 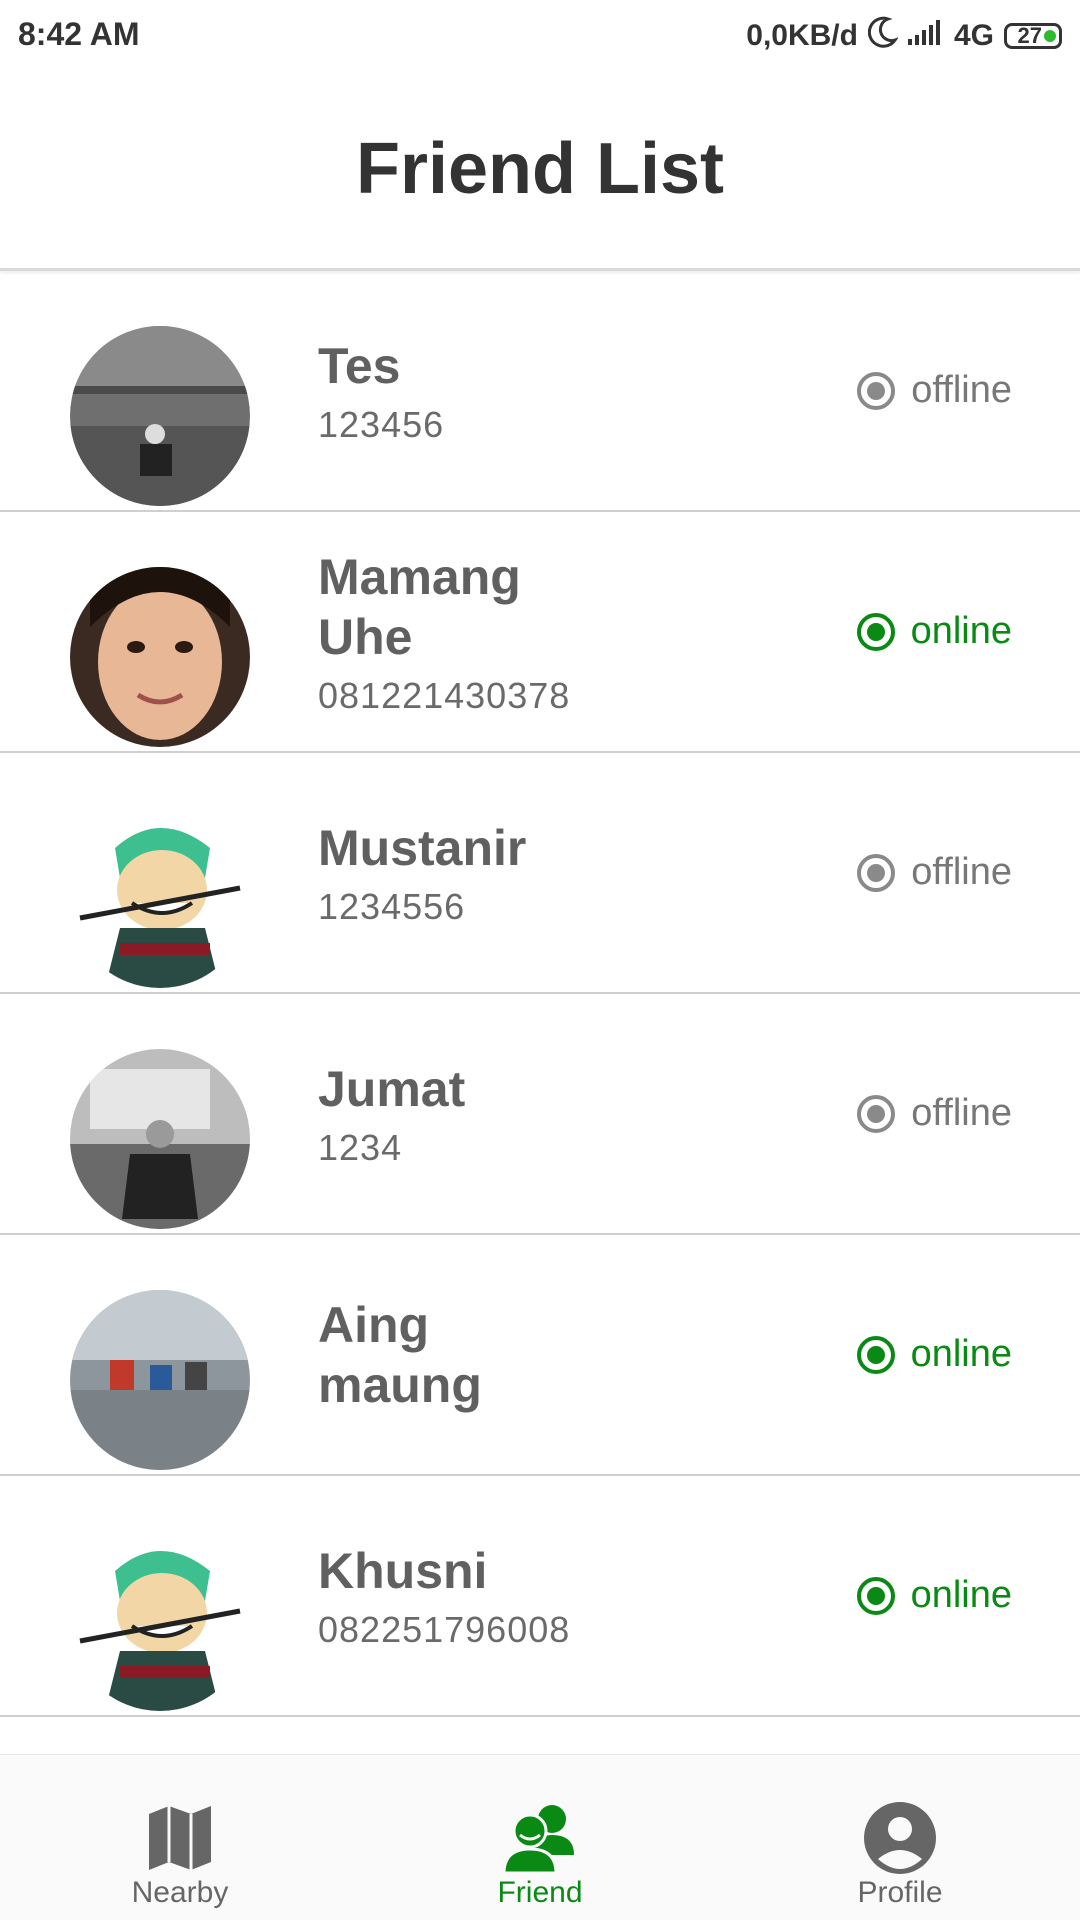 I want to click on nav-nearby: Nearby, so click(x=180, y=1837).